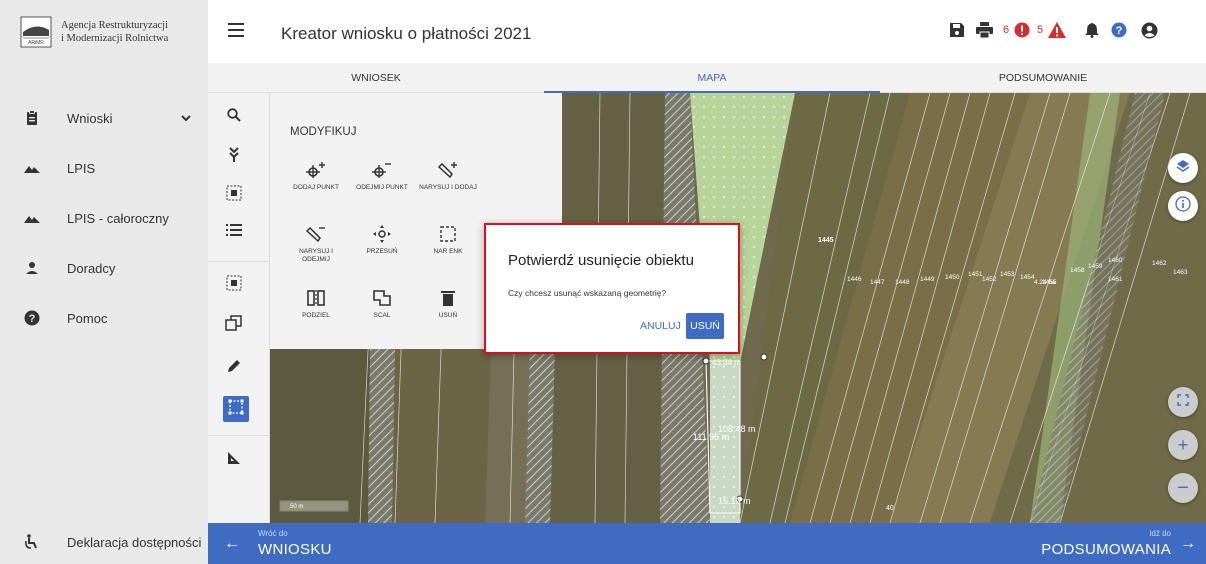 This screenshot has height=564, width=1206. I want to click on delete-button: USUŃ, so click(448, 304).